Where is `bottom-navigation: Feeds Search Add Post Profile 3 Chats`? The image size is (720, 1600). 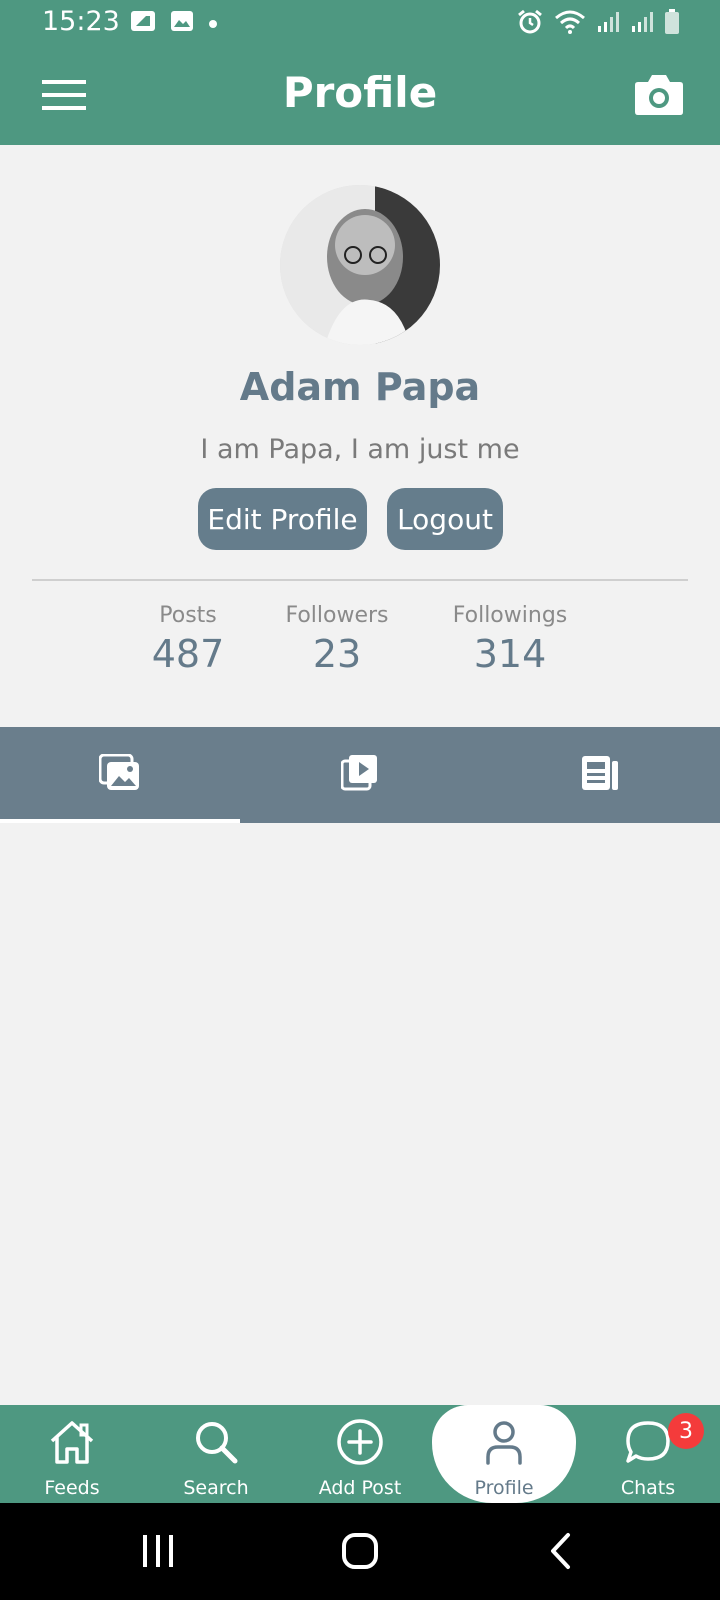
bottom-navigation: Feeds Search Add Post Profile 3 Chats is located at coordinates (360, 1454).